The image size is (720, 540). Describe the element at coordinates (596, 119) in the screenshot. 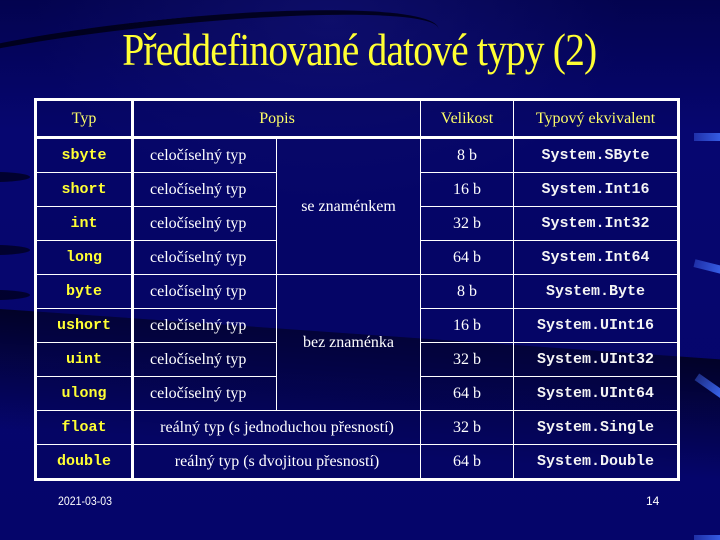

I see `header-equivalent: Typový ekvivalent` at that location.